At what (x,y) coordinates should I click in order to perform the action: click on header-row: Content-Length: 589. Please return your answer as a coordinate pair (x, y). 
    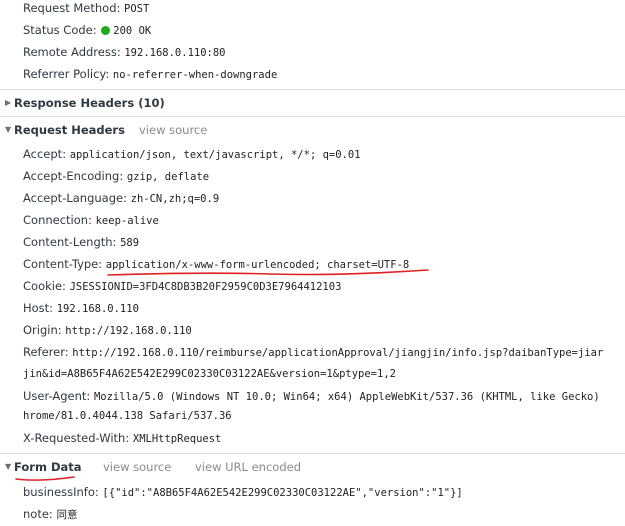
    Looking at the image, I should click on (81, 242).